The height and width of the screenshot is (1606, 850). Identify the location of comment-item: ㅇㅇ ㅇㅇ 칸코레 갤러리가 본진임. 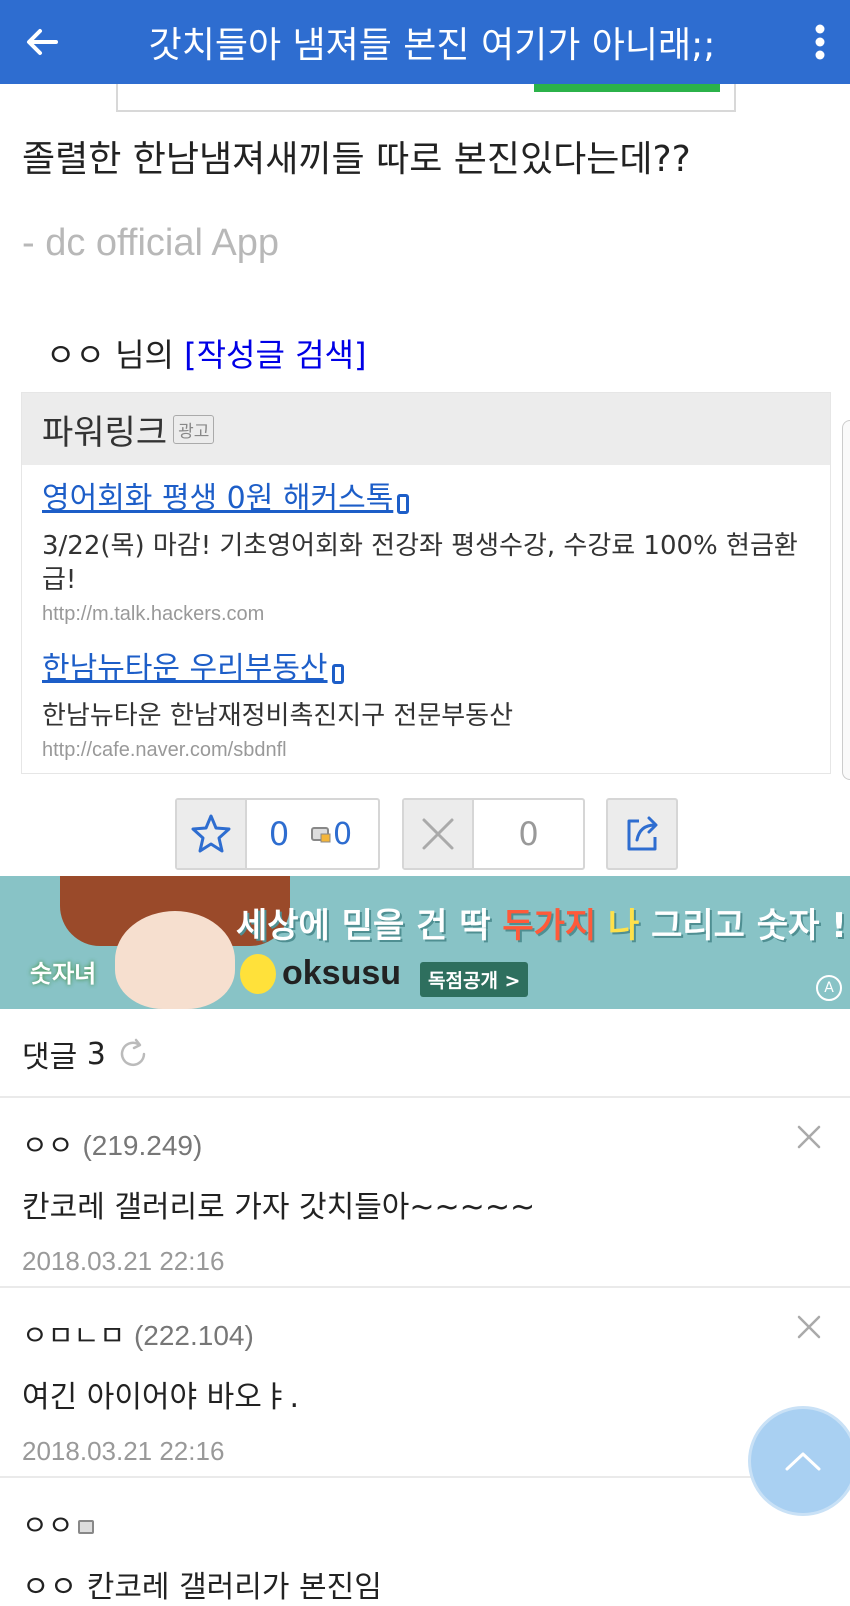
(427, 1555).